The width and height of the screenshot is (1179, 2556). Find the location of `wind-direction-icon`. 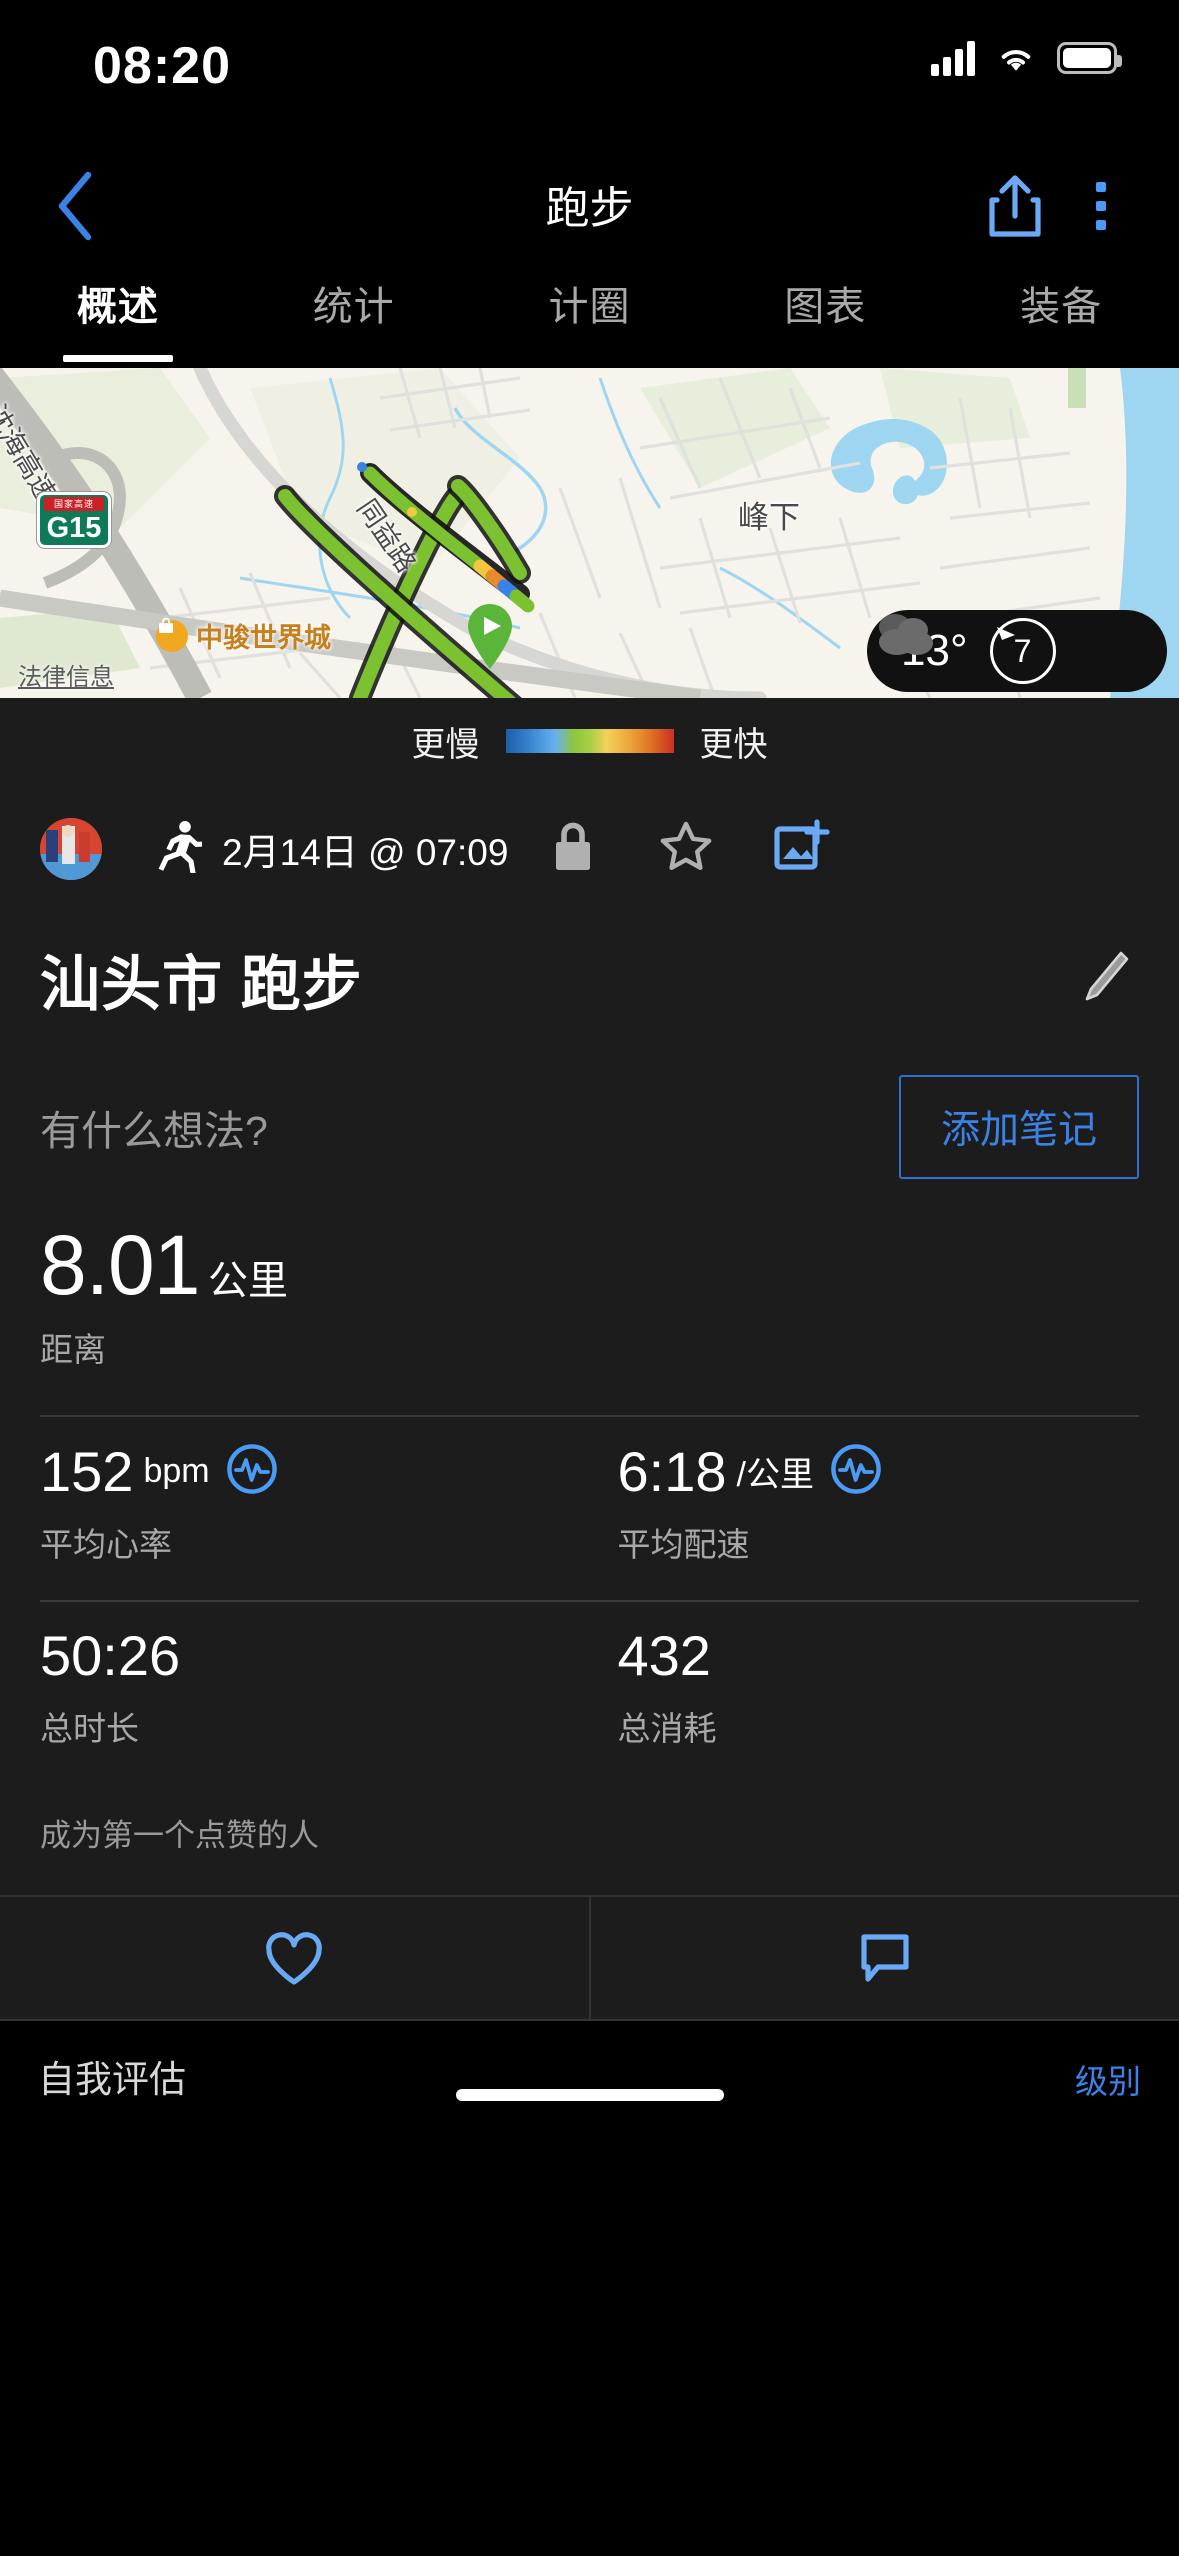

wind-direction-icon is located at coordinates (1005, 633).